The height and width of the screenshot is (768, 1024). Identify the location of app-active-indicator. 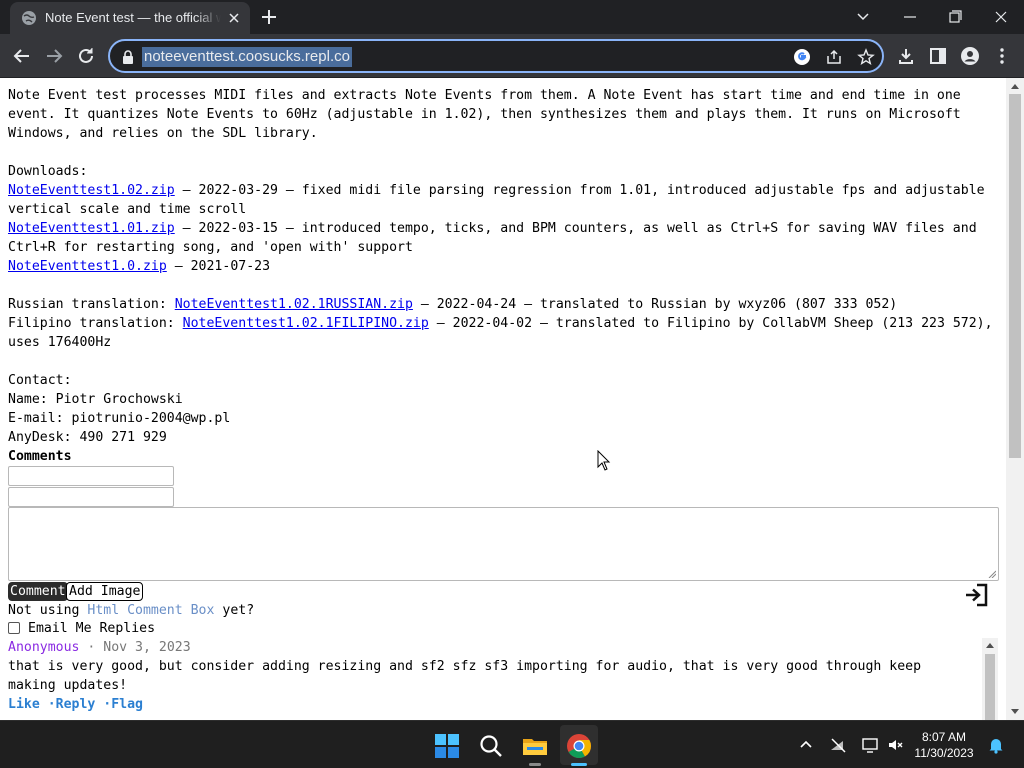
(579, 764).